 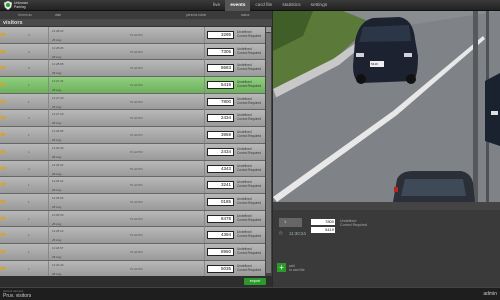 I want to click on brand-line2: Parking, so click(x=20, y=7).